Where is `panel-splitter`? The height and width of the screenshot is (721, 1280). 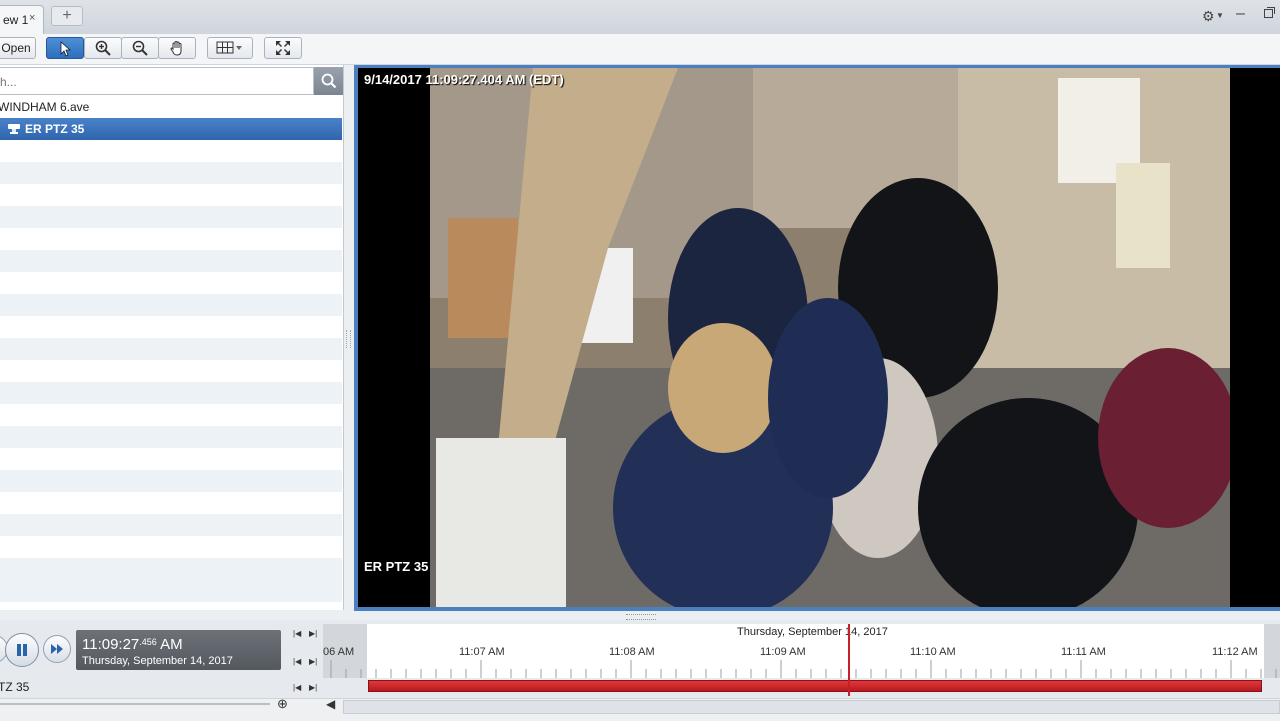
panel-splitter is located at coordinates (348, 339).